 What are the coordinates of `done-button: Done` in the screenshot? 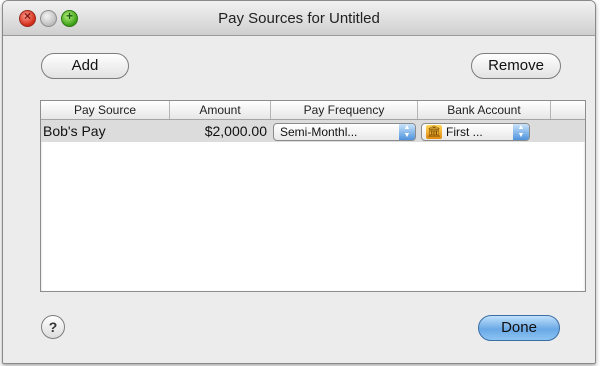 It's located at (519, 328).